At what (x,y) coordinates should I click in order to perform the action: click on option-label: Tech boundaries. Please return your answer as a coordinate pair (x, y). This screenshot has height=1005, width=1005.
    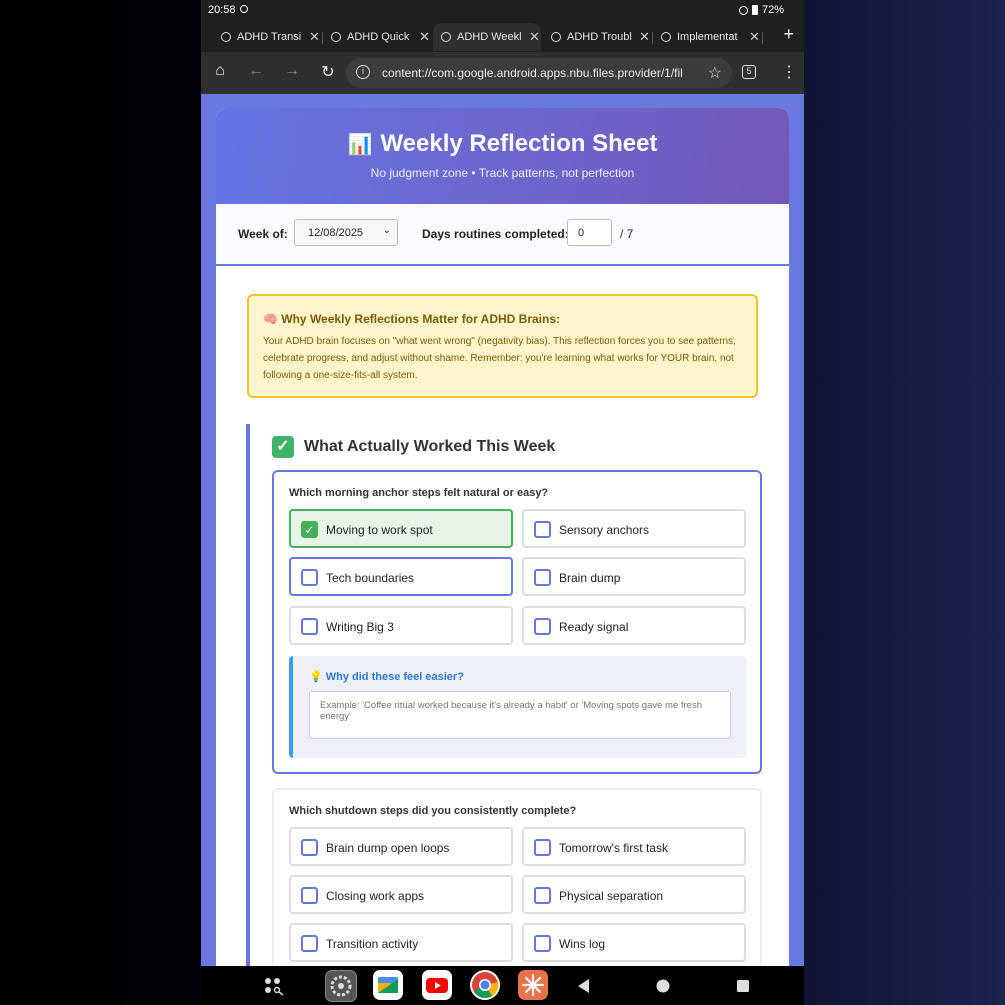
    Looking at the image, I should click on (370, 578).